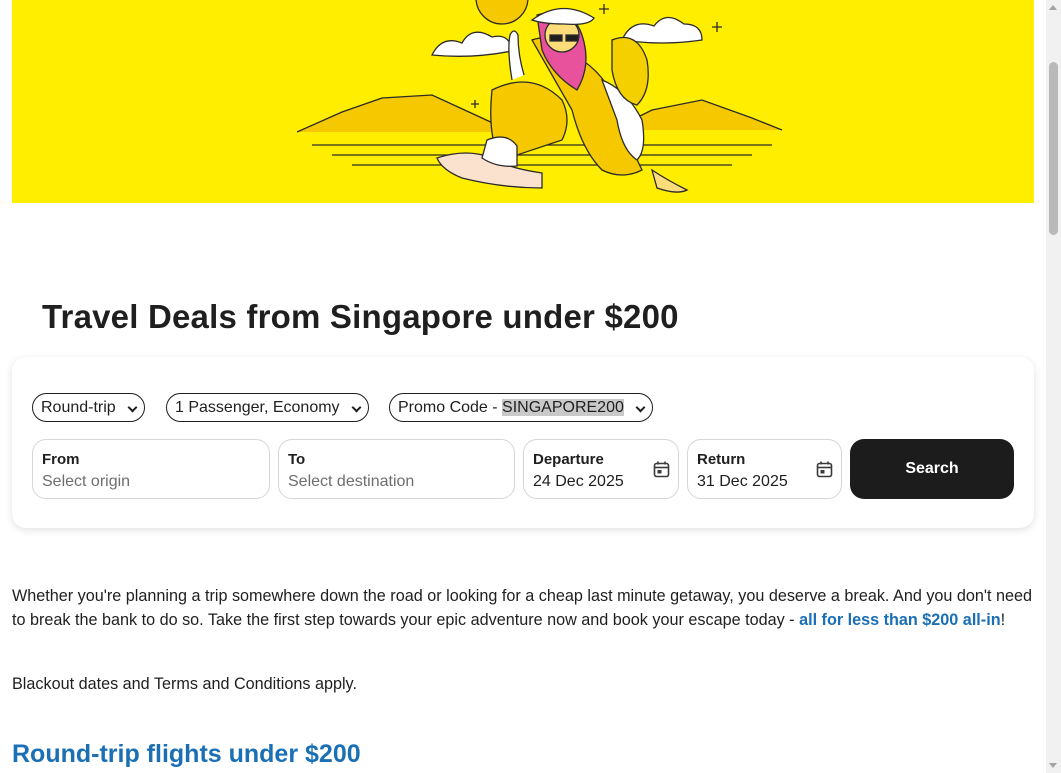  What do you see at coordinates (1053, 386) in the screenshot?
I see `vertical-scrollbar` at bounding box center [1053, 386].